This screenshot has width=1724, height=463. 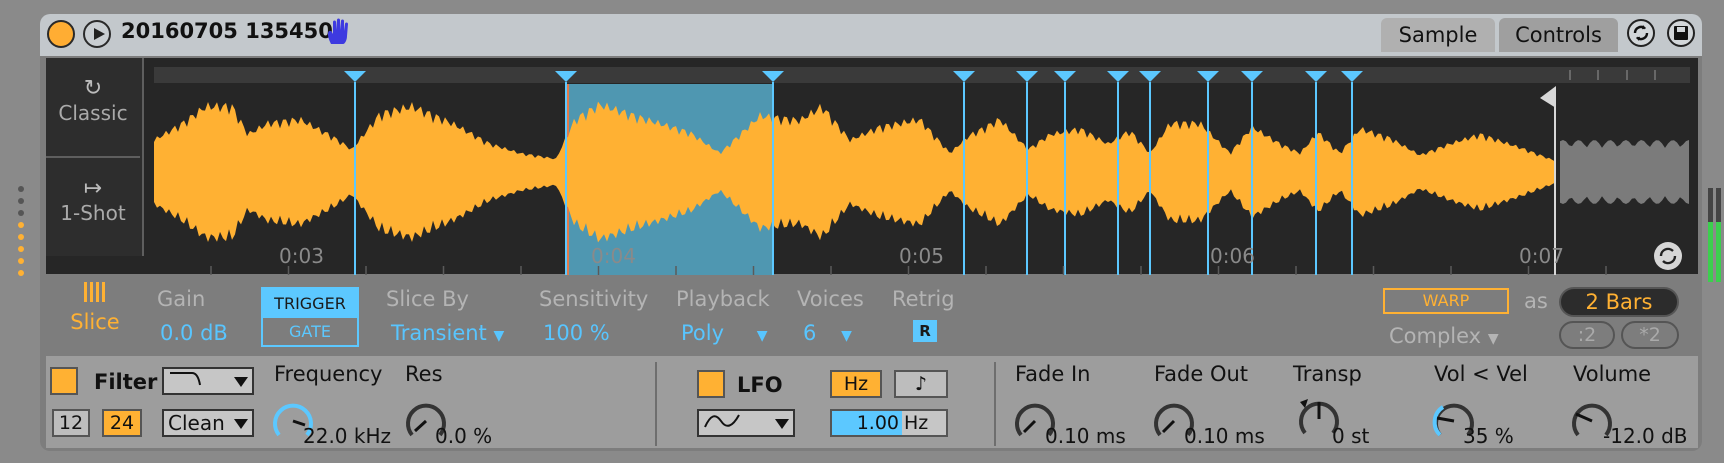 I want to click on lfo-hz-mode-button: Hz, so click(x=856, y=384).